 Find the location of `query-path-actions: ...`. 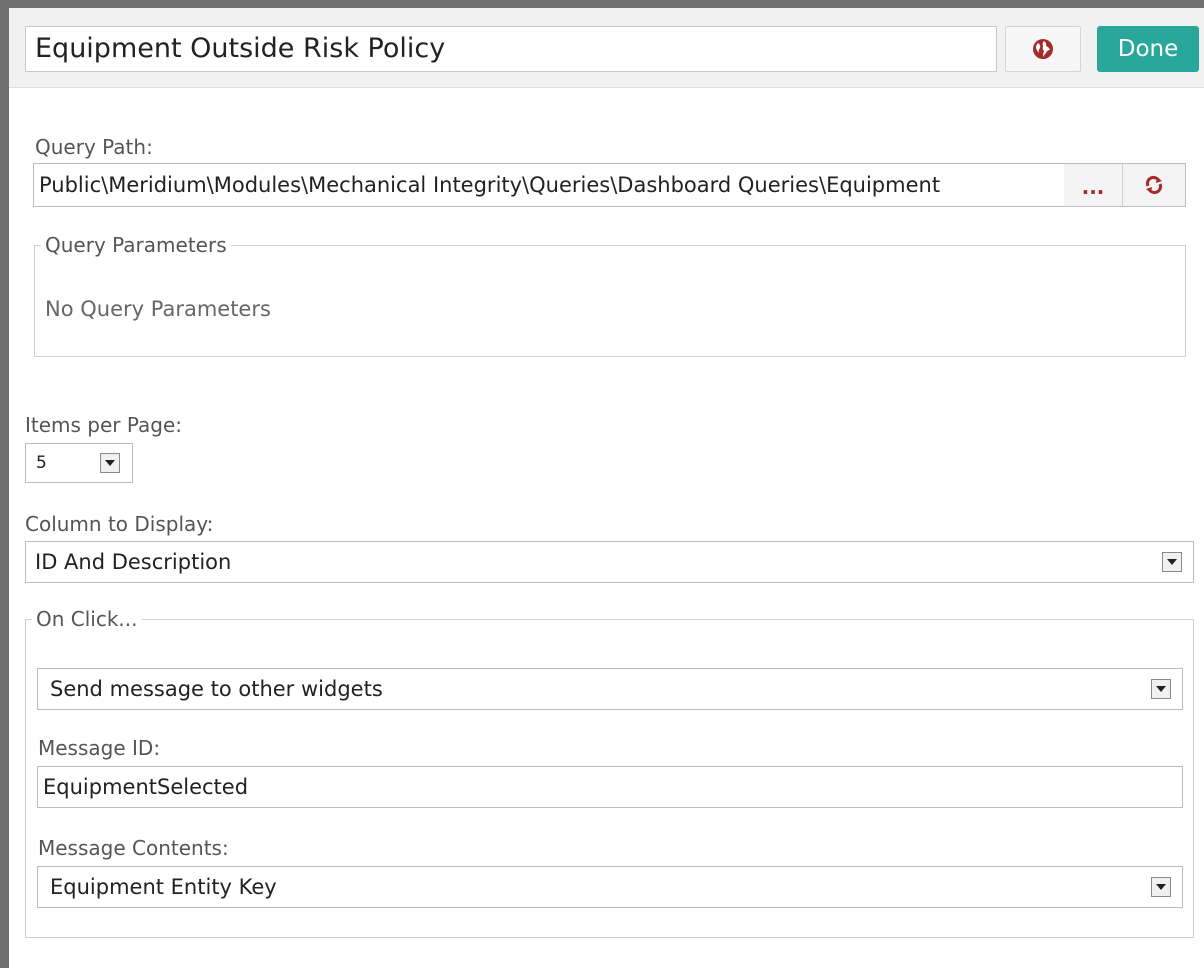

query-path-actions: ... is located at coordinates (1125, 185).